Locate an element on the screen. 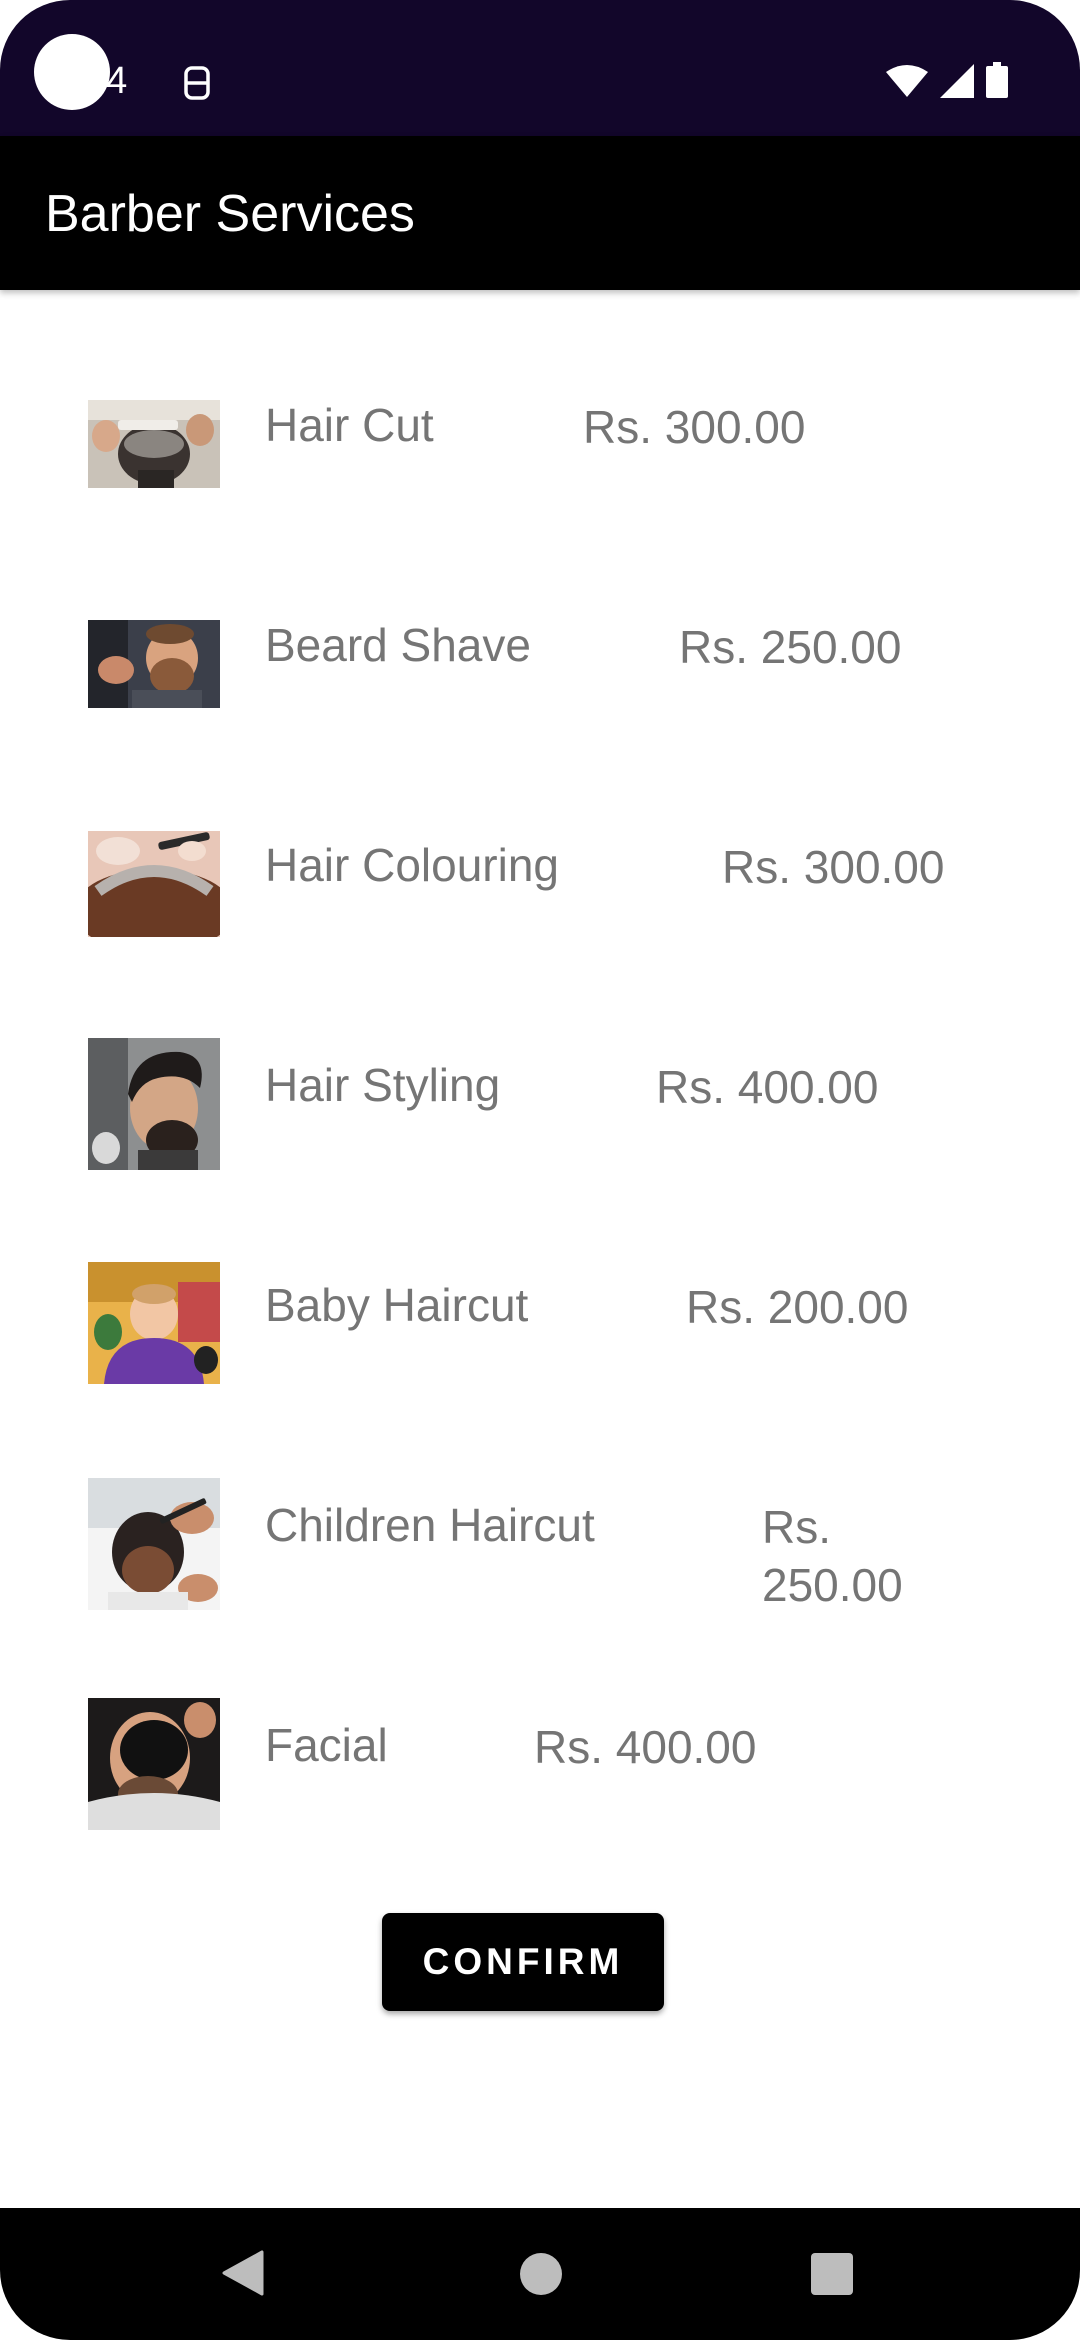 Image resolution: width=1080 pixels, height=2340 pixels. hair-styling-photo is located at coordinates (154, 1104).